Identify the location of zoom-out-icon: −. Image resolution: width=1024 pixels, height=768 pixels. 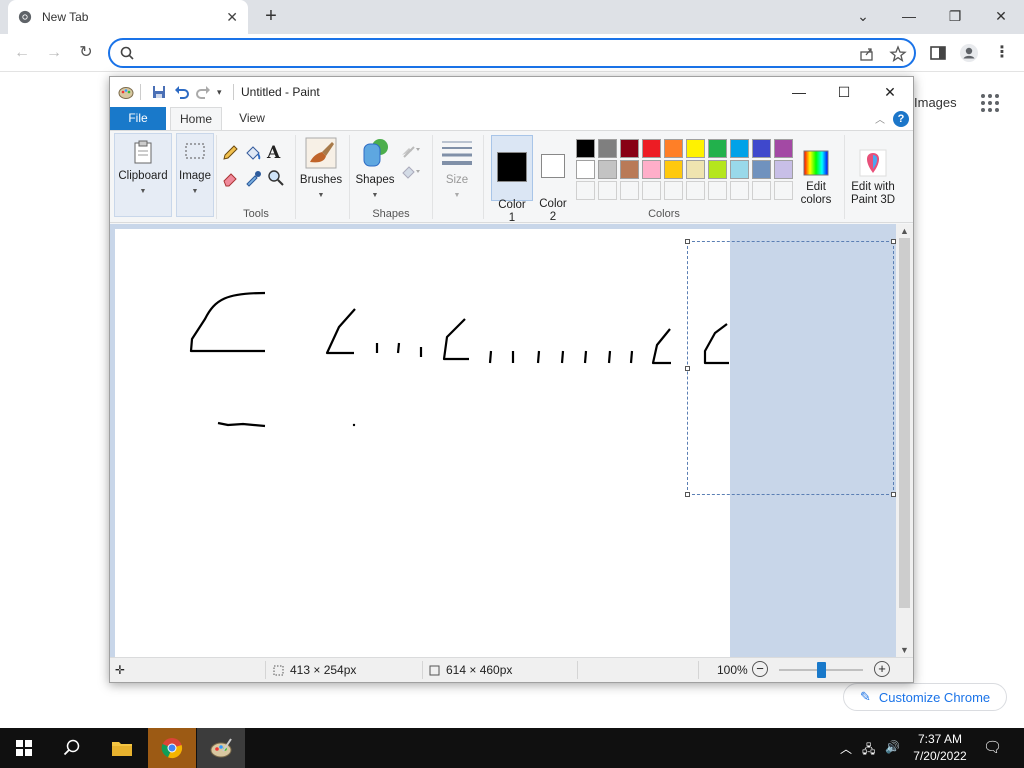
(760, 669).